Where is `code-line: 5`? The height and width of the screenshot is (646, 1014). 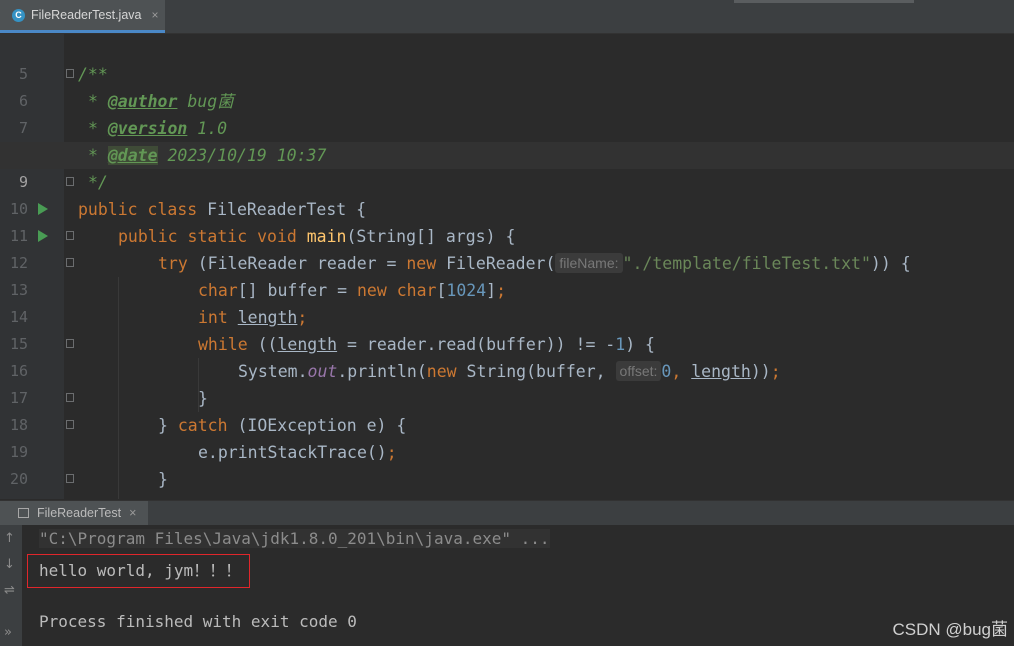
code-line: 5 is located at coordinates (507, 58).